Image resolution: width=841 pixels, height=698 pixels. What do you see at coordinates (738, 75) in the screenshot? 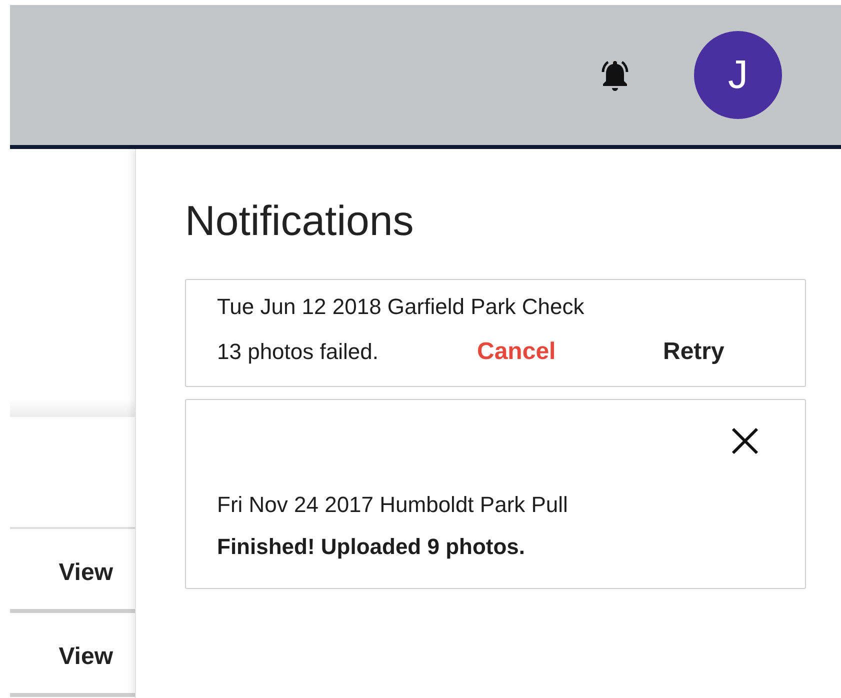
I see `user-avatar: J` at bounding box center [738, 75].